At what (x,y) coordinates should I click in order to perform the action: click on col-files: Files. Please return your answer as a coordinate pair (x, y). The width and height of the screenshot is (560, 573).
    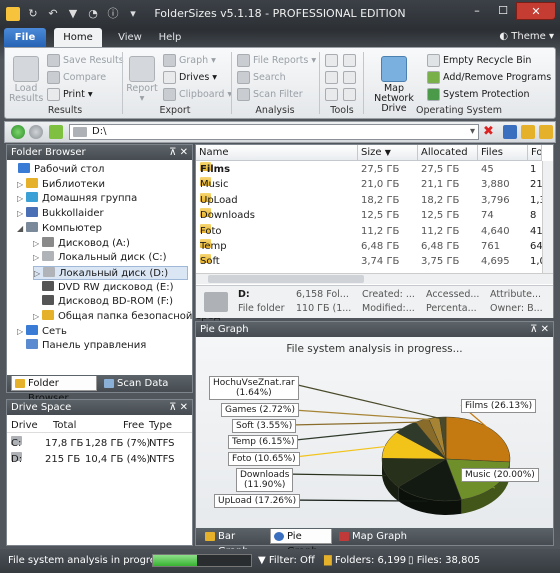
    Looking at the image, I should click on (503, 153).